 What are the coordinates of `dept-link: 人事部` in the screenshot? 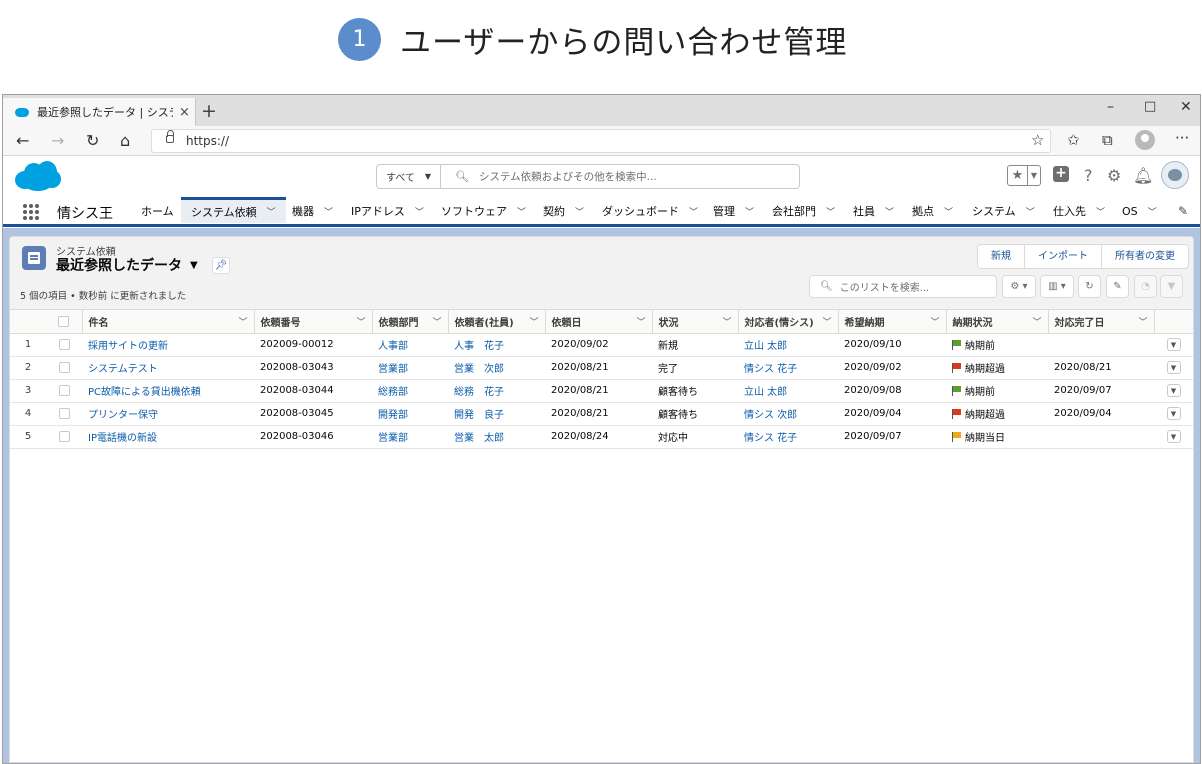 It's located at (393, 346).